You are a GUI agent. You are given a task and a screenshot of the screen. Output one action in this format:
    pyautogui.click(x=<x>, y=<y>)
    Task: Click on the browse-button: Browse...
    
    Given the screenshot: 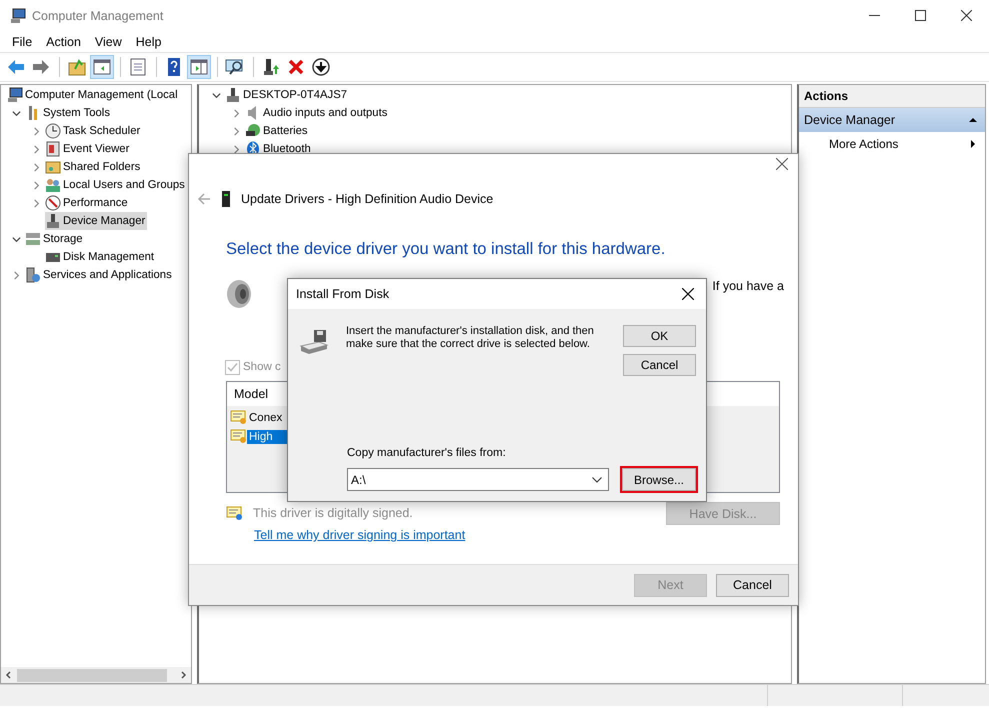 What is the action you would take?
    pyautogui.click(x=659, y=479)
    